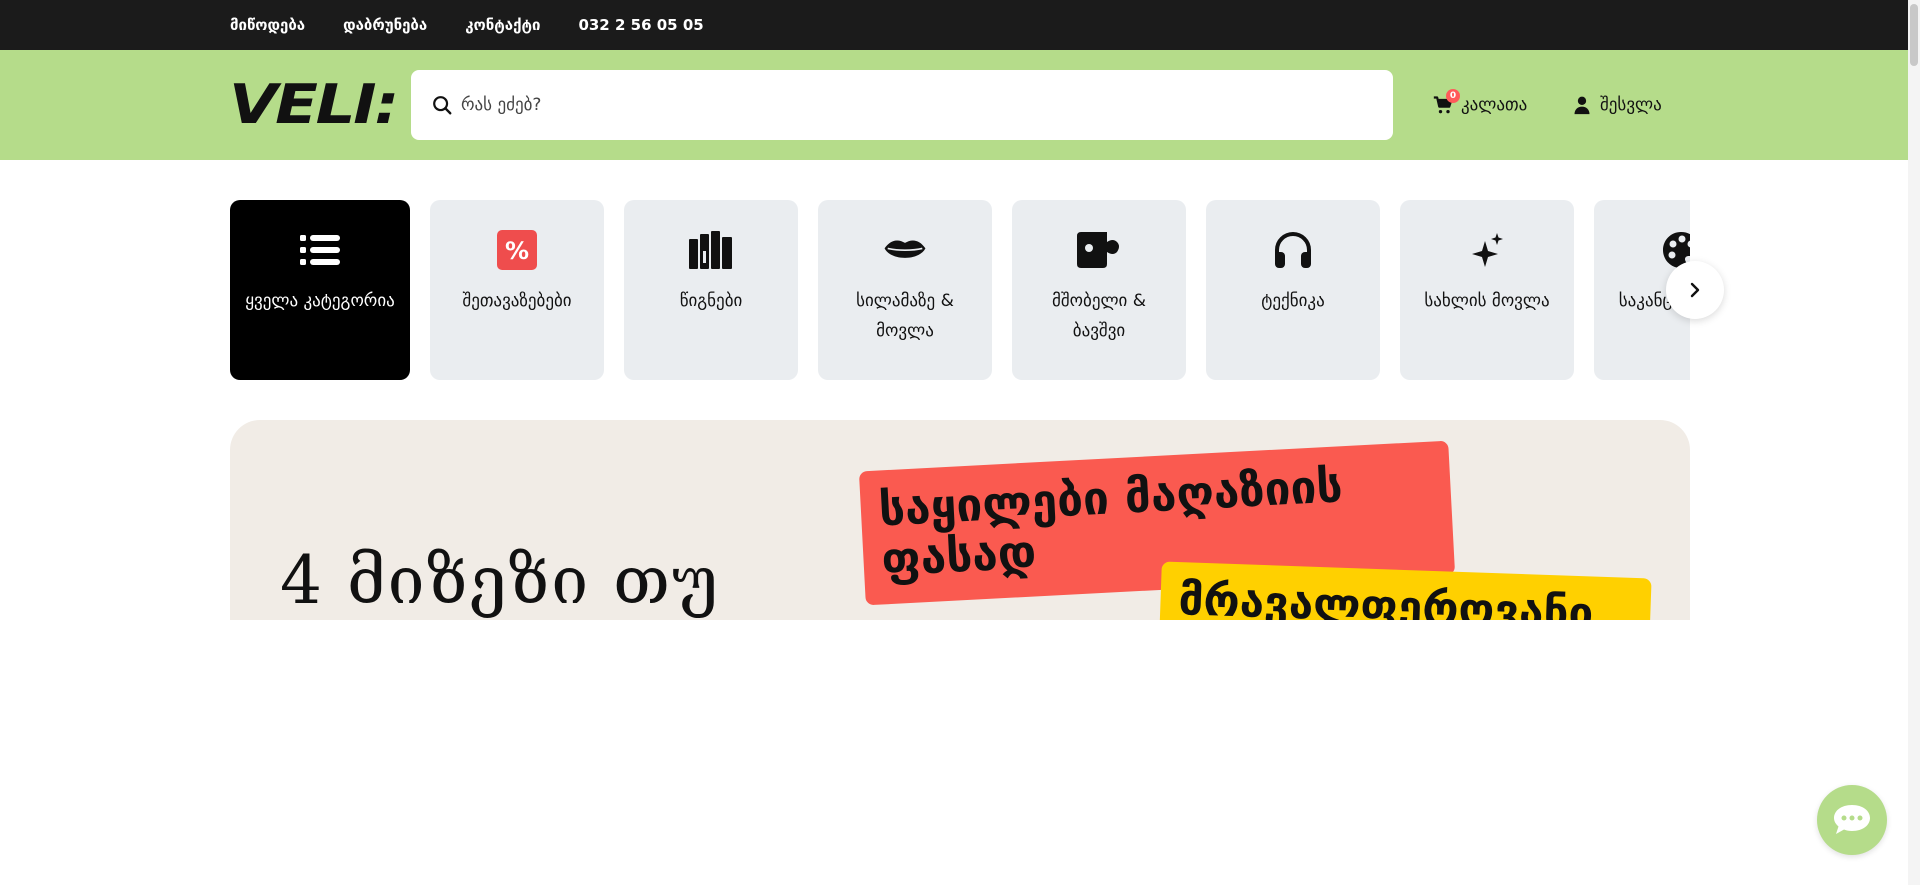 The height and width of the screenshot is (885, 1920). Describe the element at coordinates (320, 250) in the screenshot. I see `list-icon` at that location.